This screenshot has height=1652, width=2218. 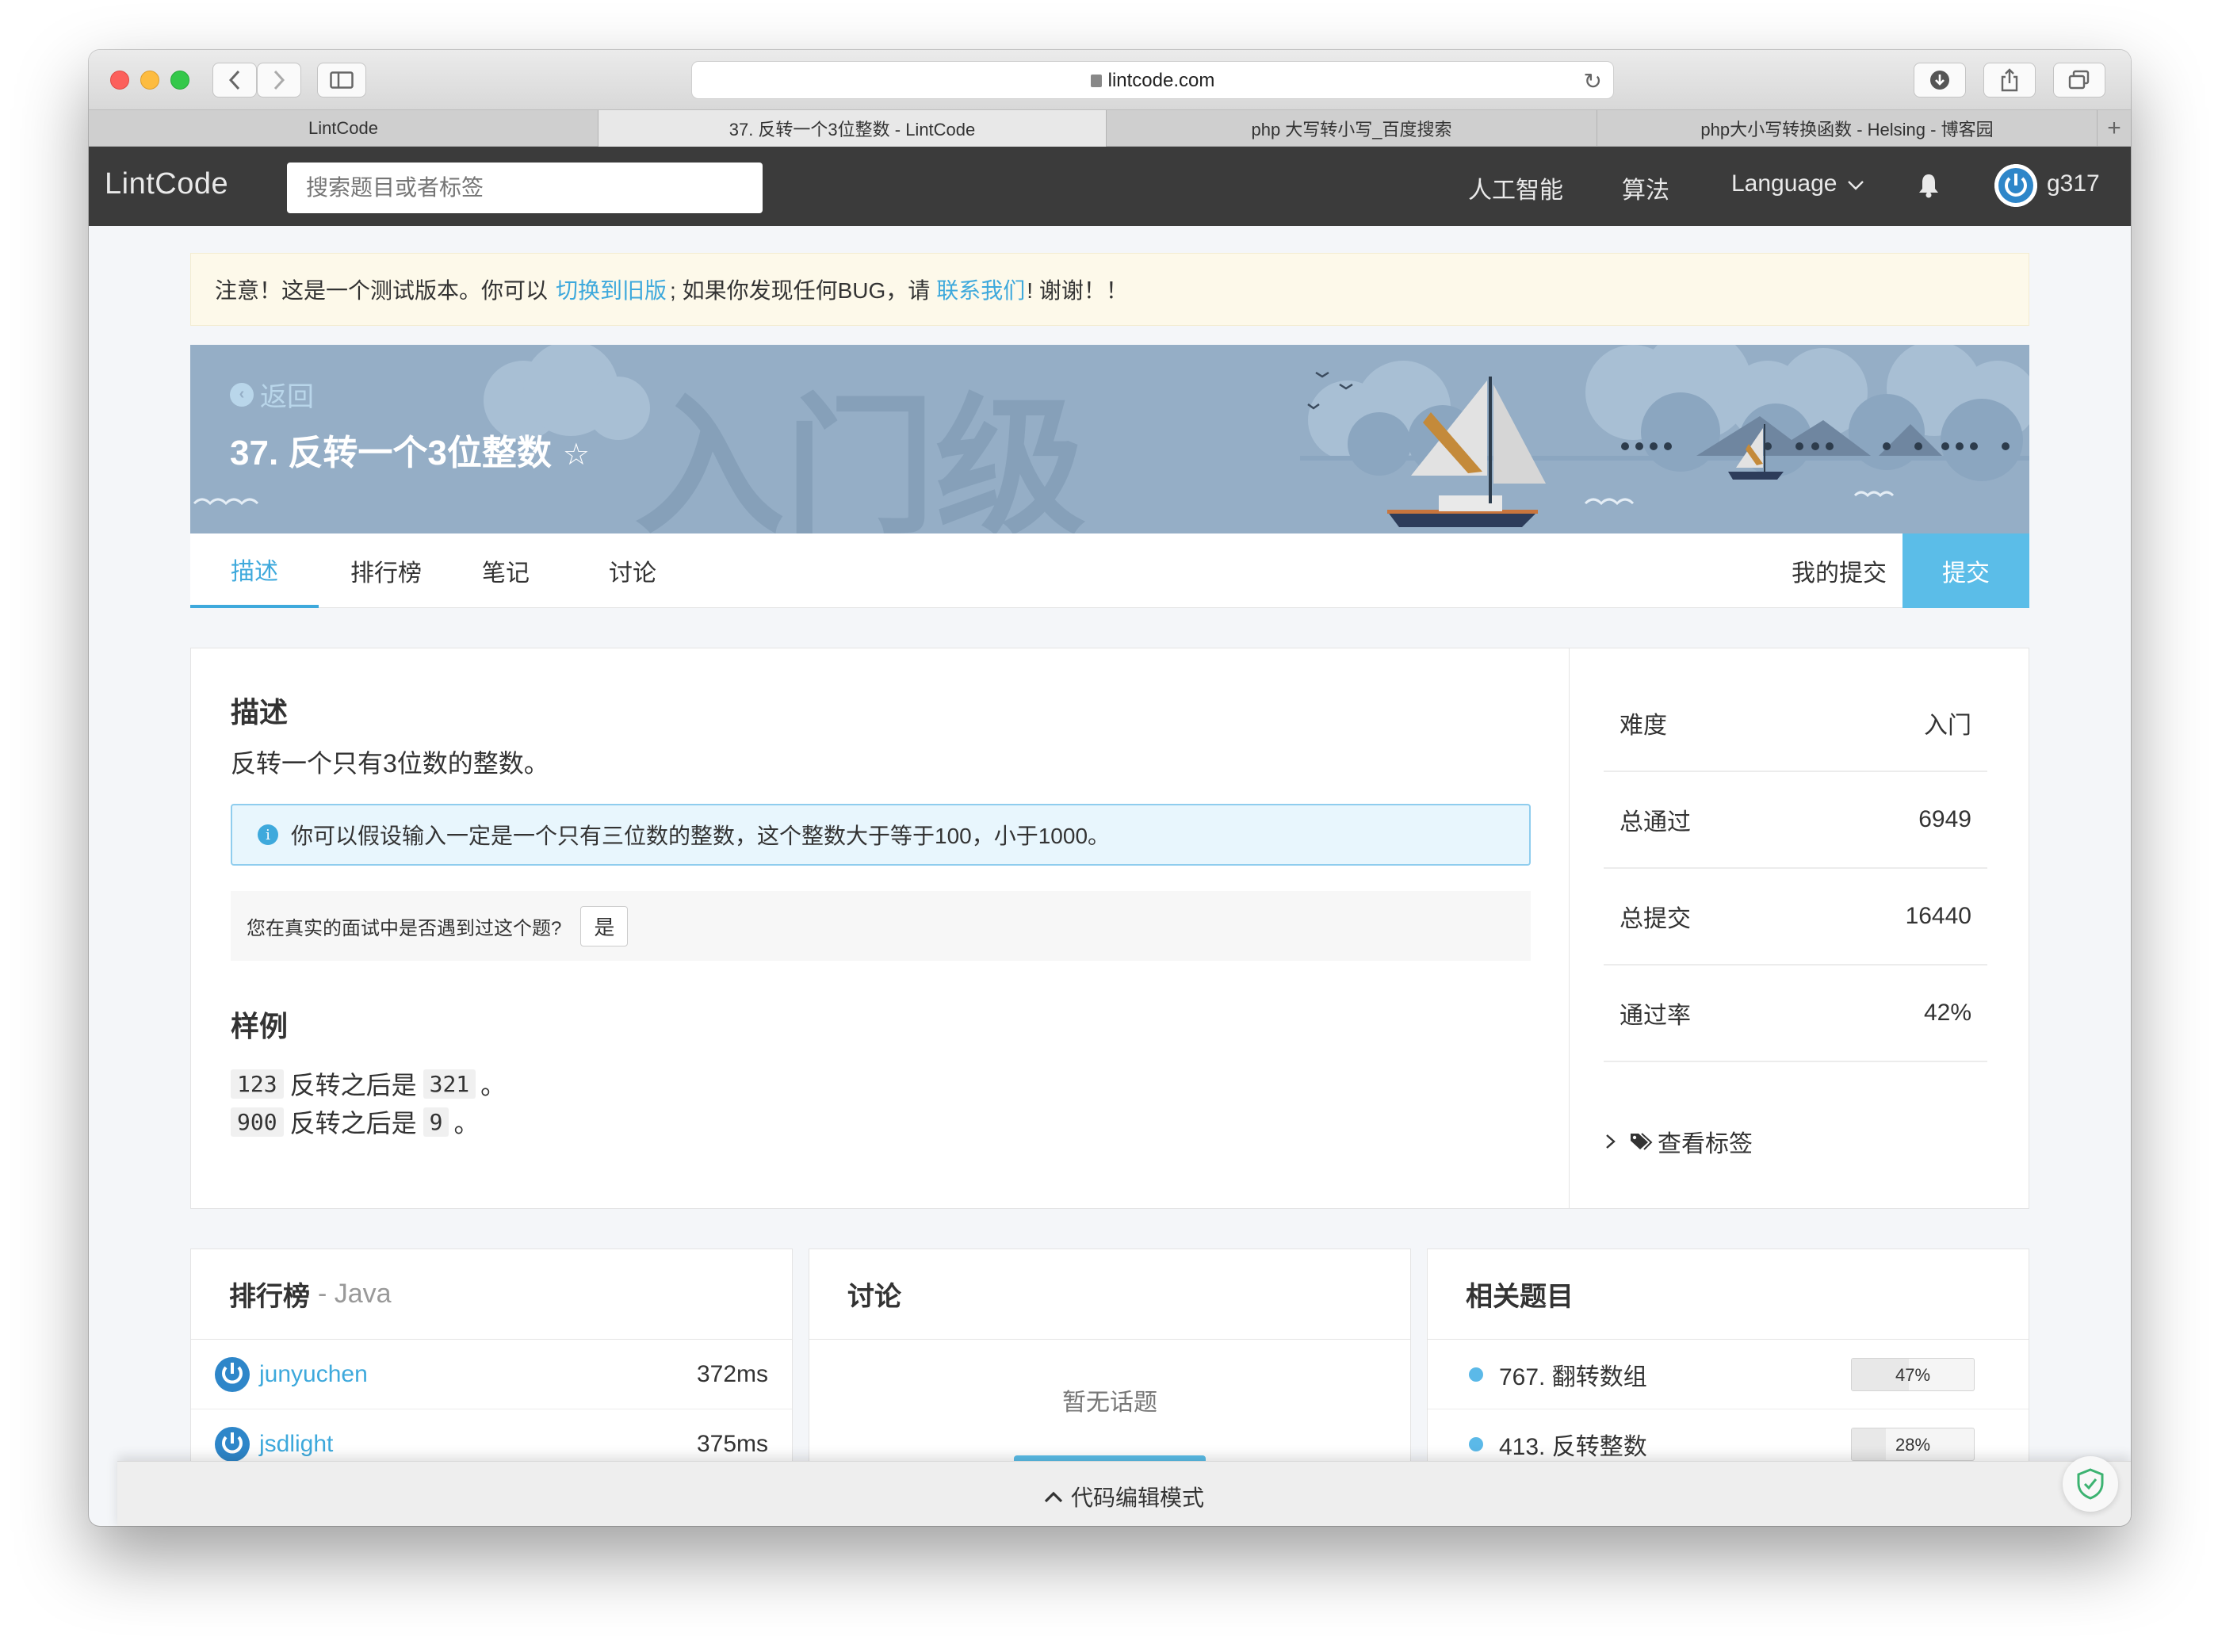 What do you see at coordinates (1840, 571) in the screenshot?
I see `my-submissions-link: 我的提交` at bounding box center [1840, 571].